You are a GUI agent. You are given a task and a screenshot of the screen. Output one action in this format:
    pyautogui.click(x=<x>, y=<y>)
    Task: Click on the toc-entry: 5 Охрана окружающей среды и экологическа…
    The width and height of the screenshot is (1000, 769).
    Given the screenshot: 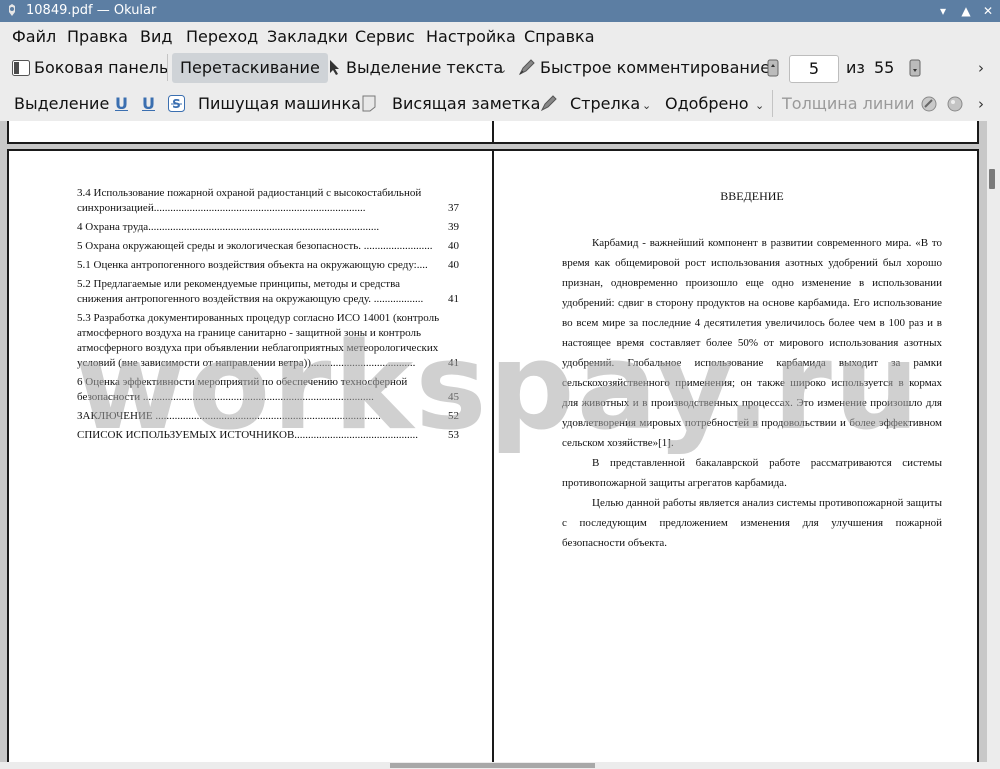 What is the action you would take?
    pyautogui.click(x=268, y=246)
    